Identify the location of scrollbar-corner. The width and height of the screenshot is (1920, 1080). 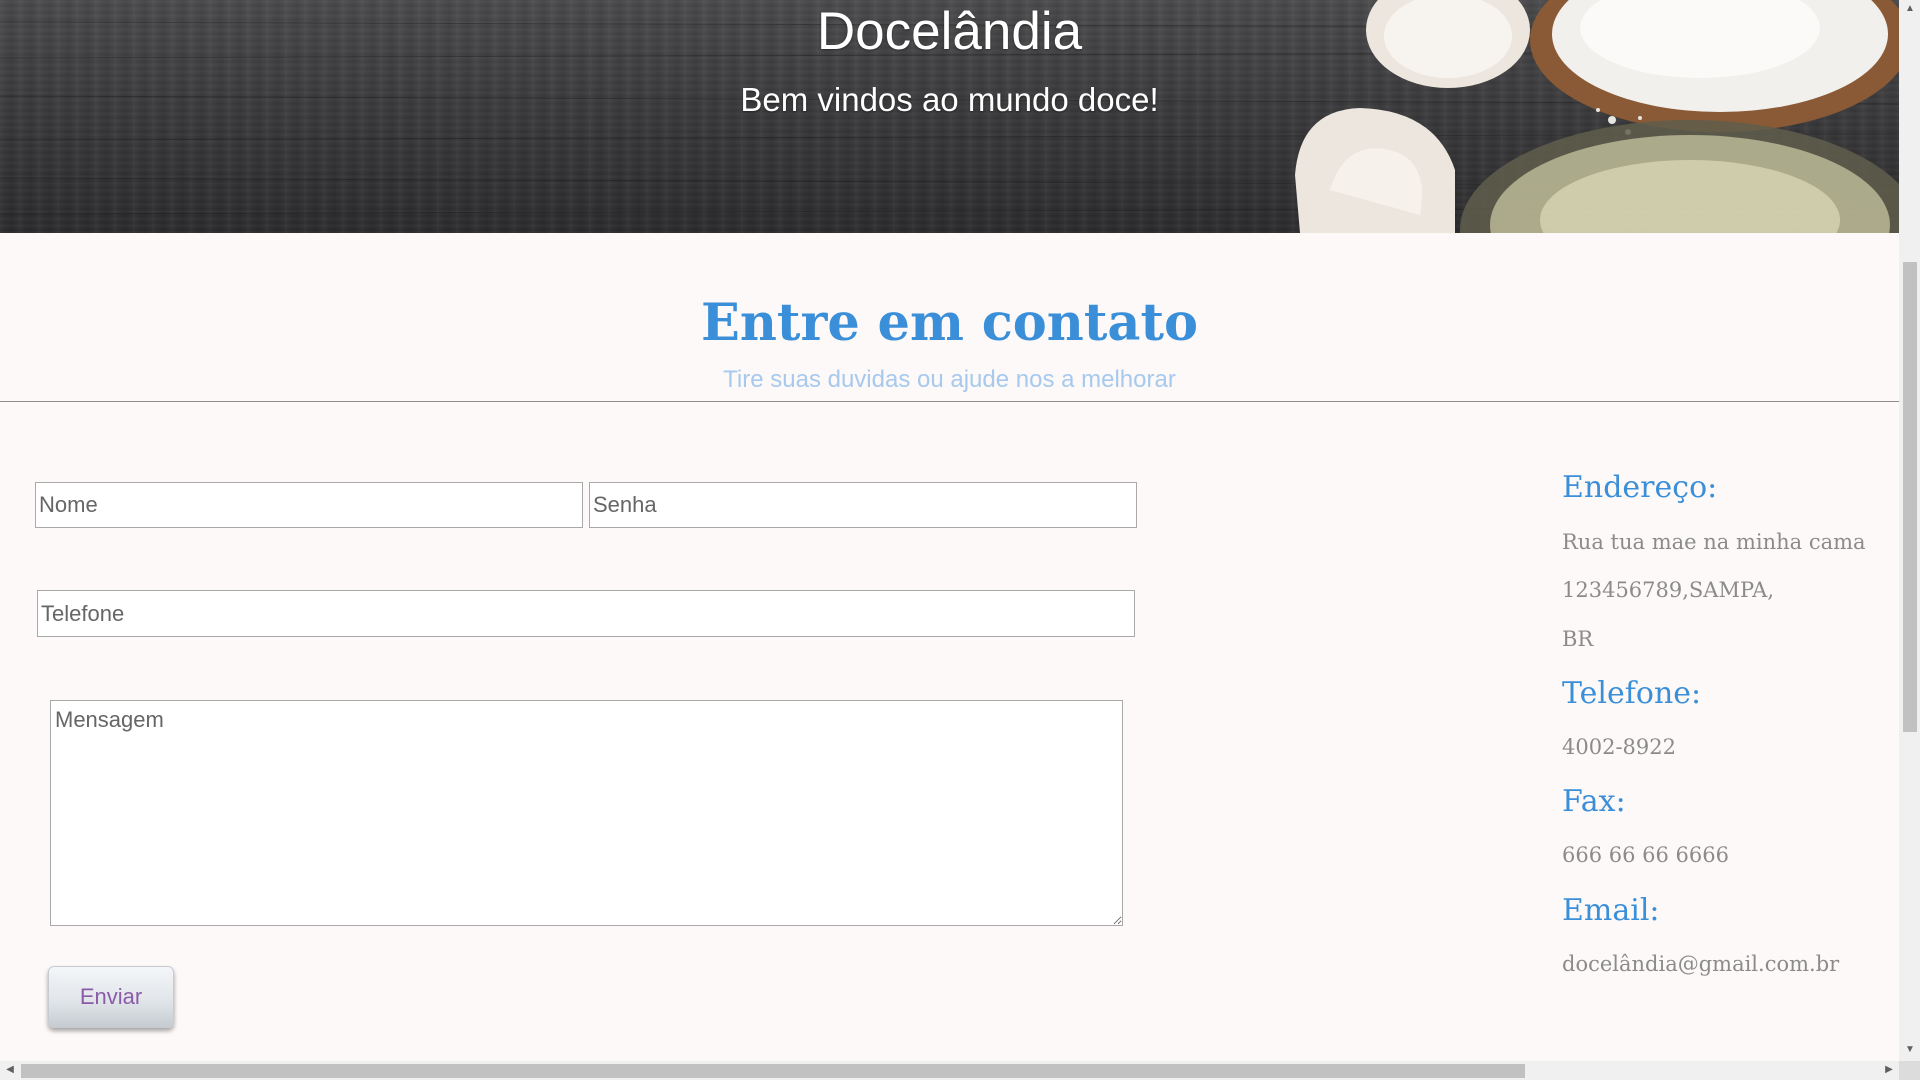
(1909, 1070).